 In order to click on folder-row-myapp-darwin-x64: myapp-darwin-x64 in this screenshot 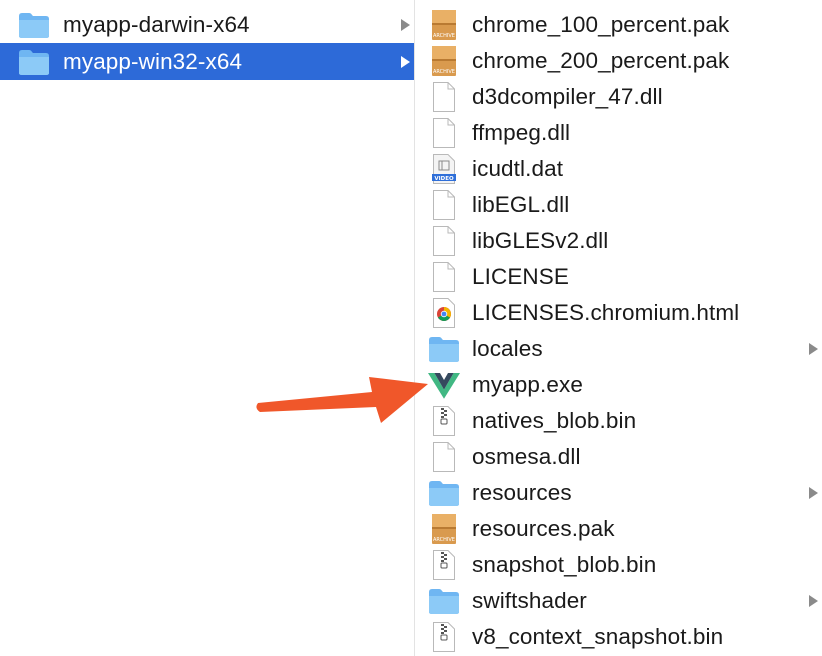, I will do `click(207, 24)`.